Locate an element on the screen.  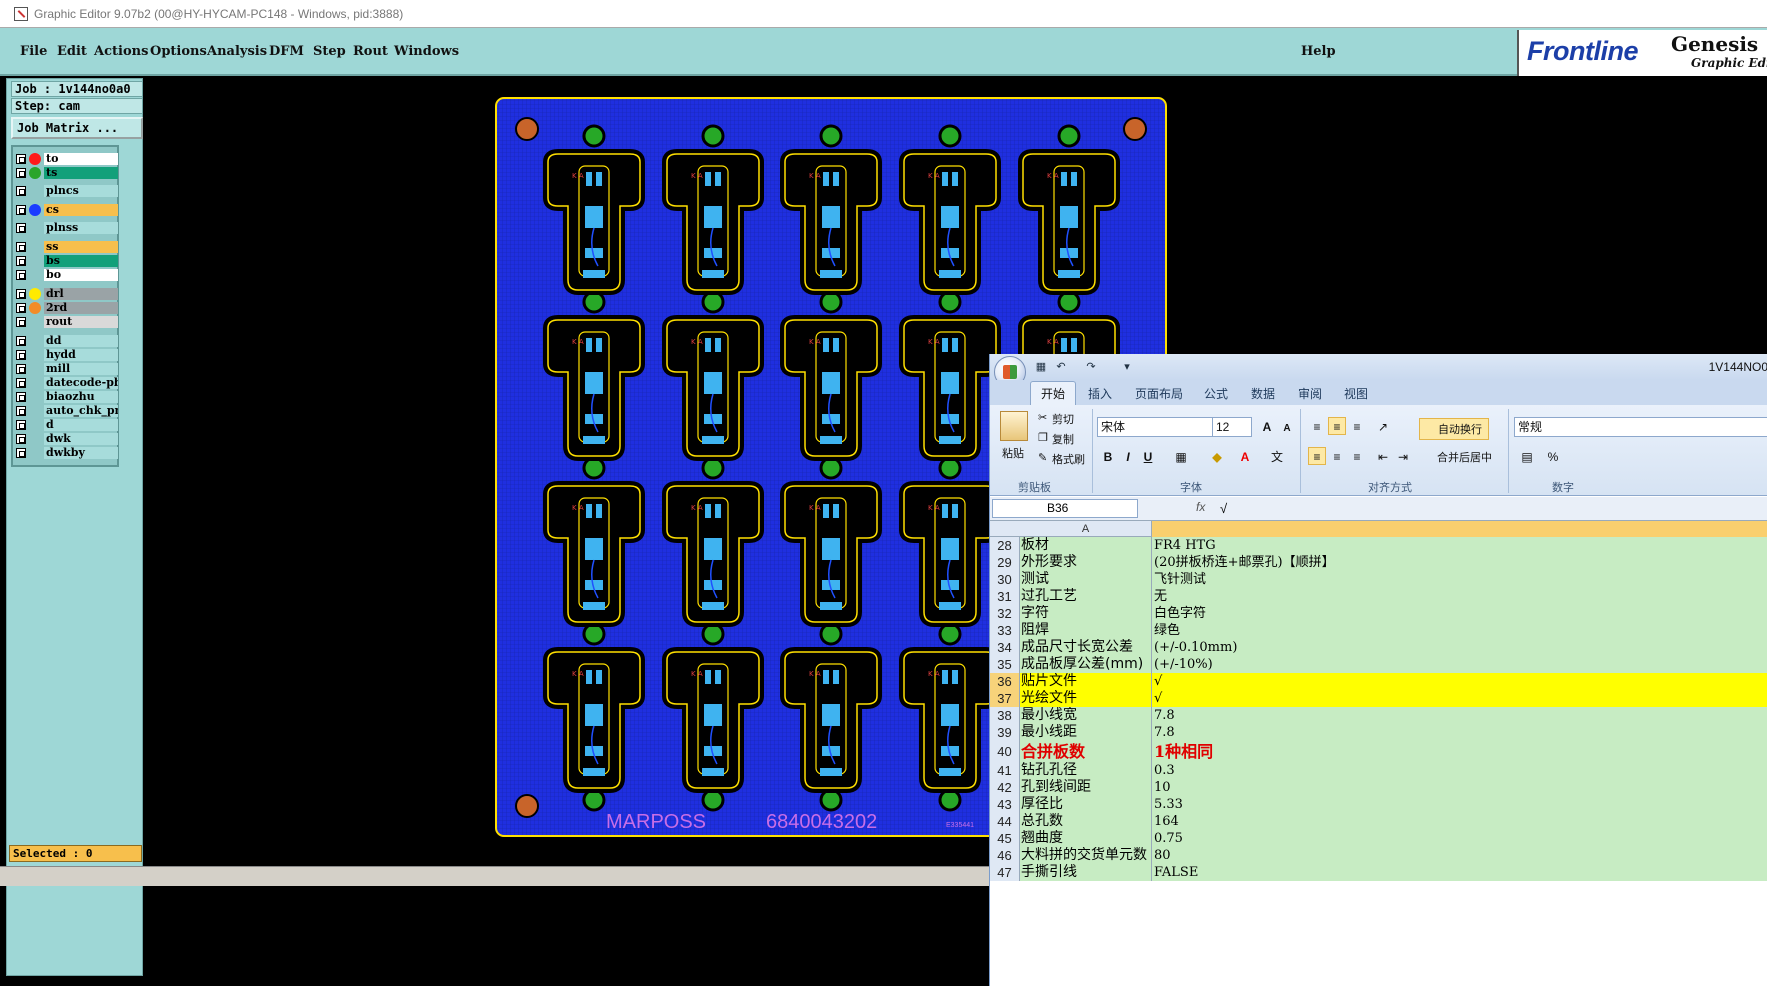
tab-formulas: 公式 is located at coordinates (1216, 393).